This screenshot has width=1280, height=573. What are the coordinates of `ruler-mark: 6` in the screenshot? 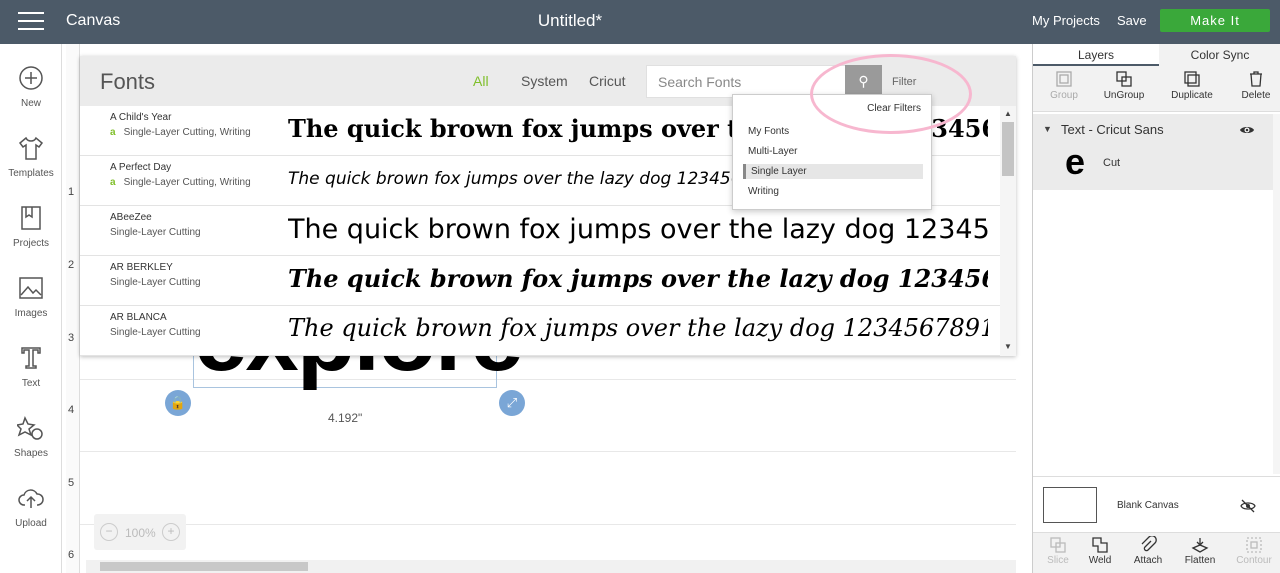 It's located at (71, 555).